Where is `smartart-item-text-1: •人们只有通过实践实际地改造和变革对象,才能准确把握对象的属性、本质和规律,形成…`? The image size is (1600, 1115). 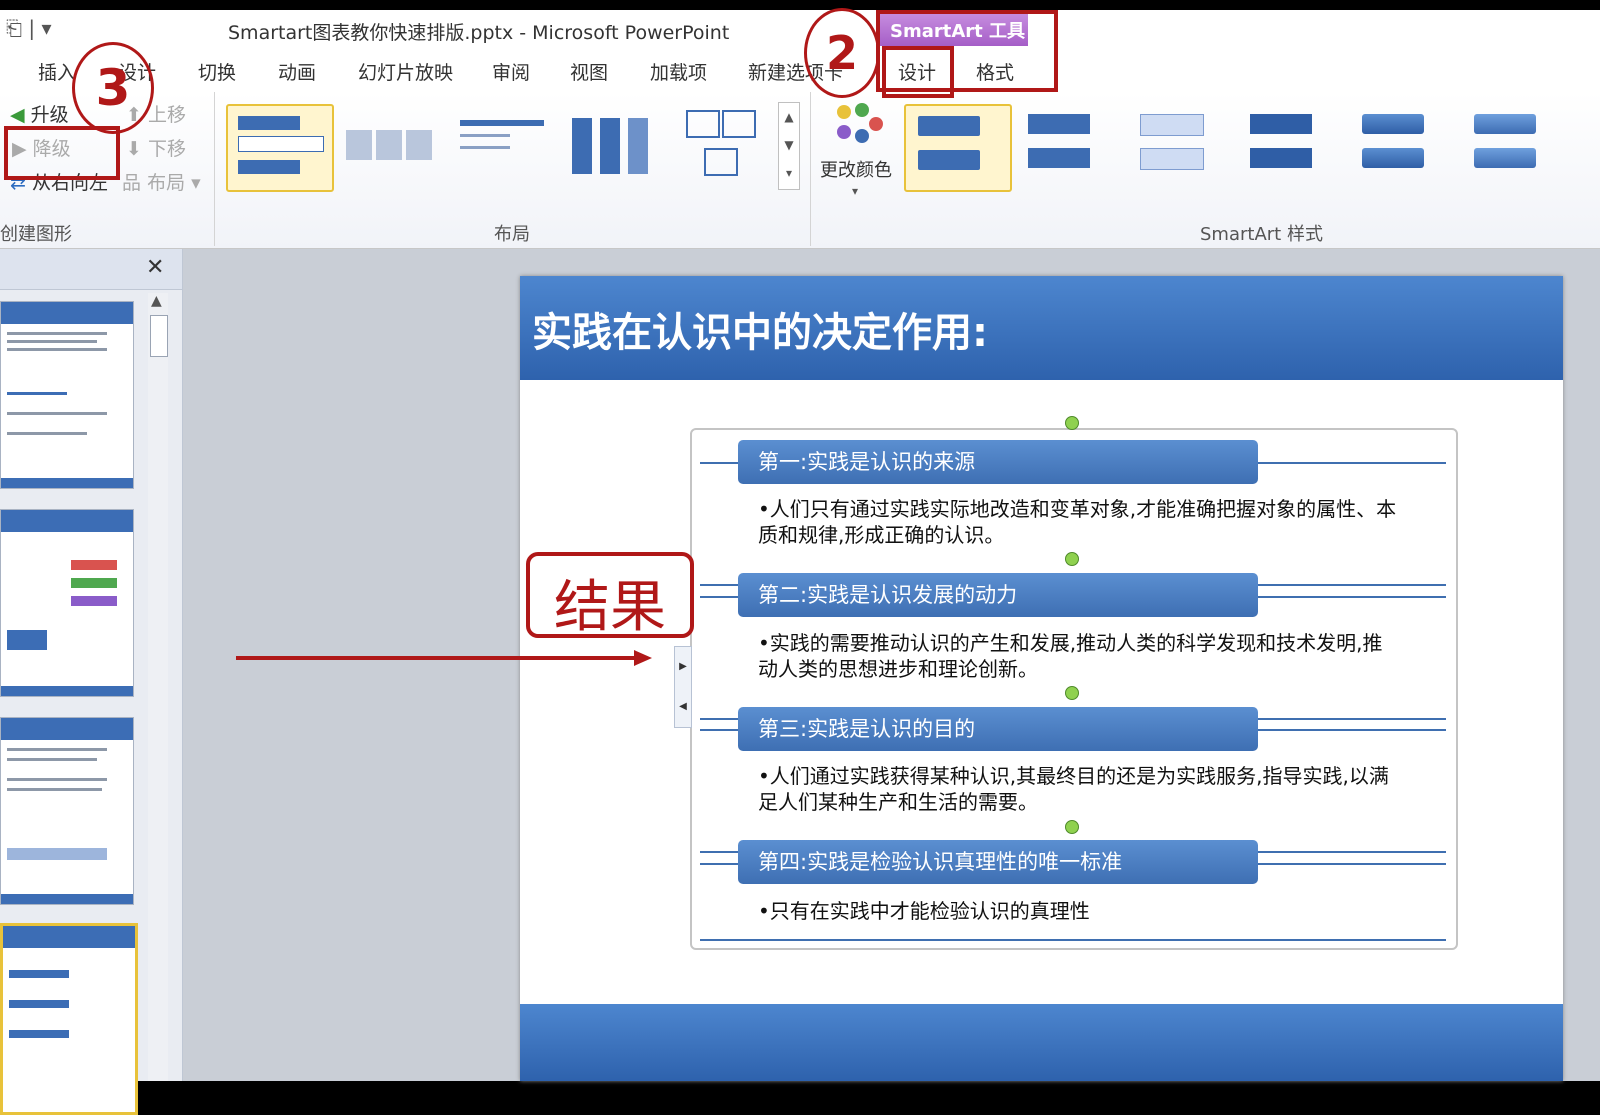 smartart-item-text-1: •人们只有通过实践实际地改造和变革对象,才能准确把握对象的属性、本质和规律,形成… is located at coordinates (1078, 522).